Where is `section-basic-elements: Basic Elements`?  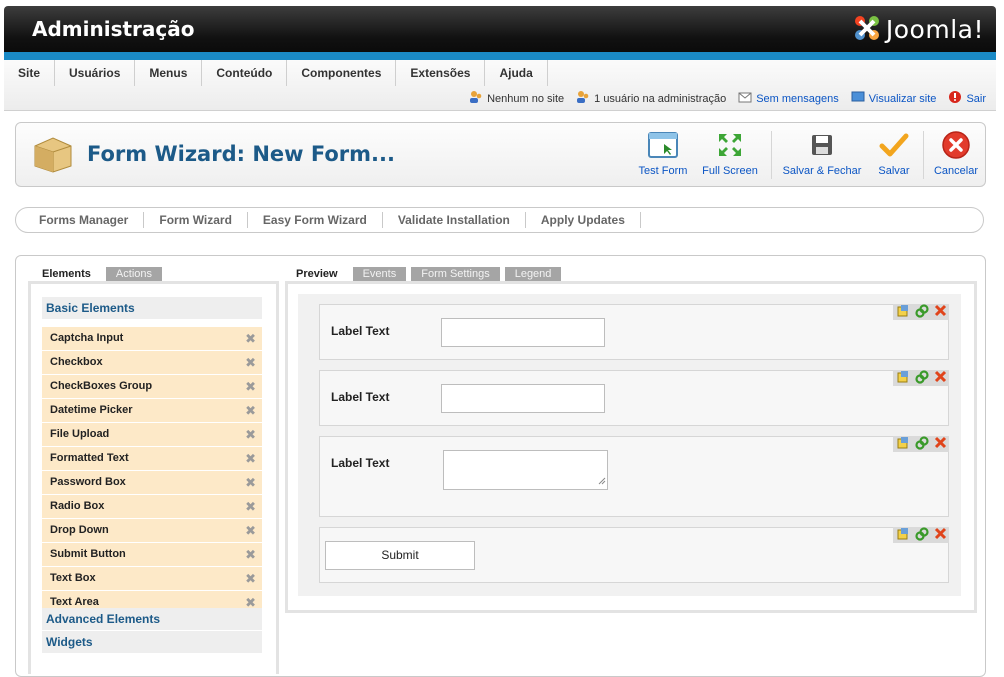 section-basic-elements: Basic Elements is located at coordinates (152, 308).